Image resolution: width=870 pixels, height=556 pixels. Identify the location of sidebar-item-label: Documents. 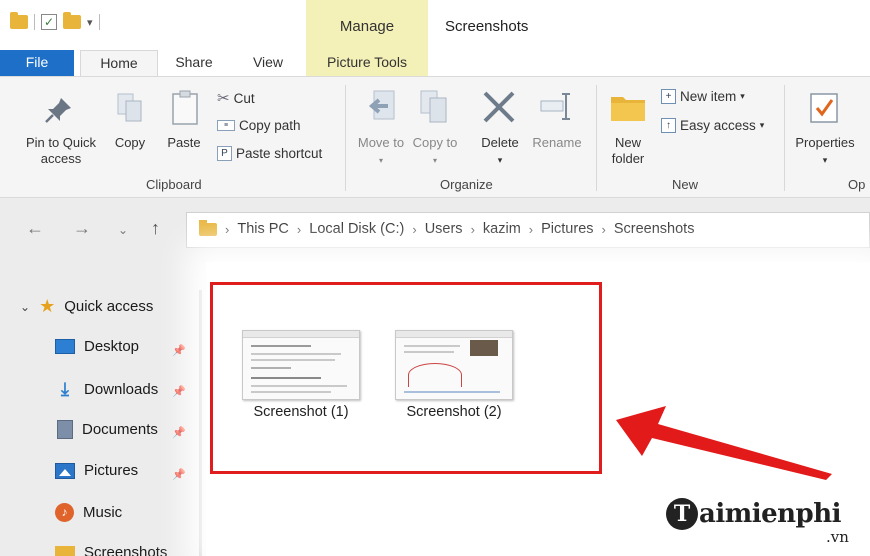
(120, 429).